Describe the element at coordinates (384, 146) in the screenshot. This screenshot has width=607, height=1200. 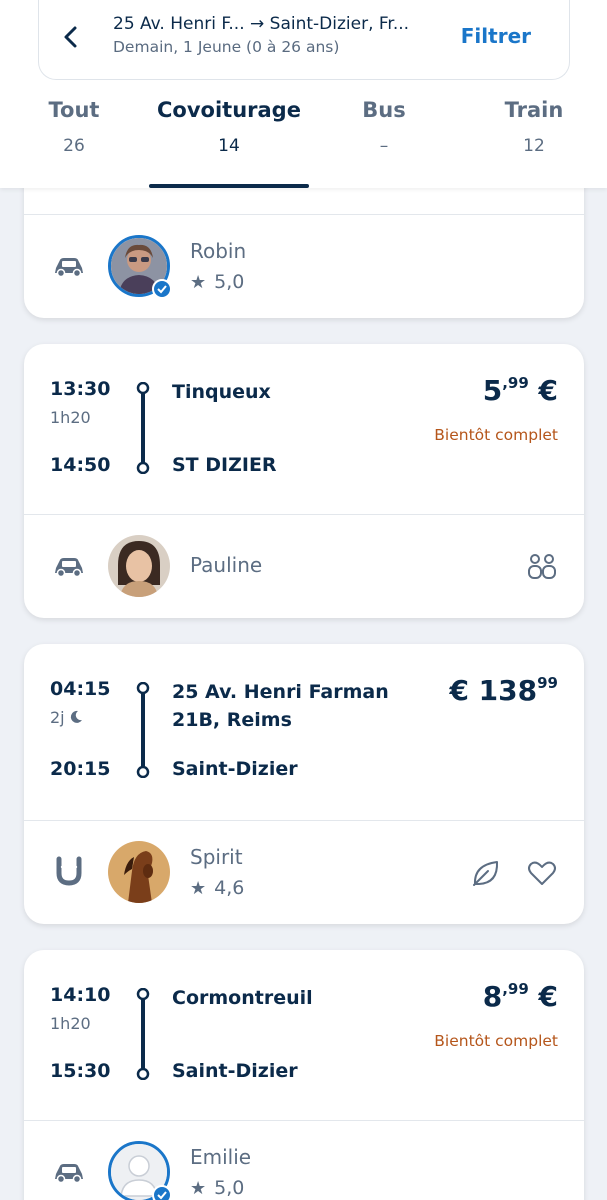
I see `tab-count: –` at that location.